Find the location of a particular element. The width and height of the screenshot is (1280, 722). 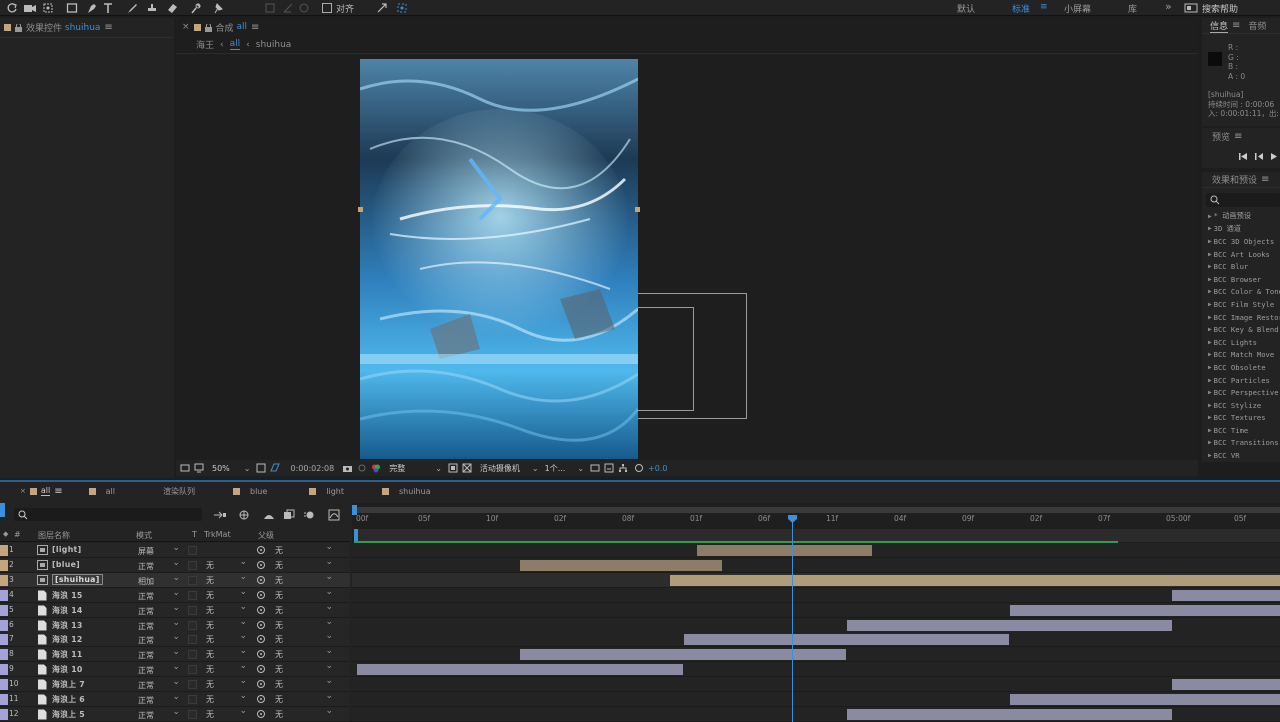

first-frame-icon is located at coordinates (1243, 156).